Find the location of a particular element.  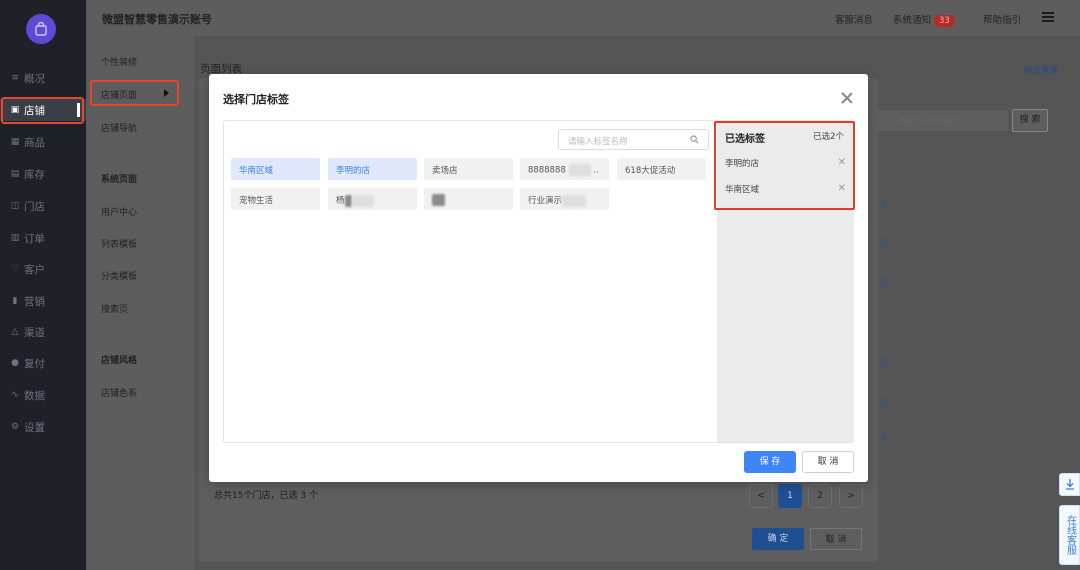

marketing-icon: ▮ is located at coordinates (15, 301).